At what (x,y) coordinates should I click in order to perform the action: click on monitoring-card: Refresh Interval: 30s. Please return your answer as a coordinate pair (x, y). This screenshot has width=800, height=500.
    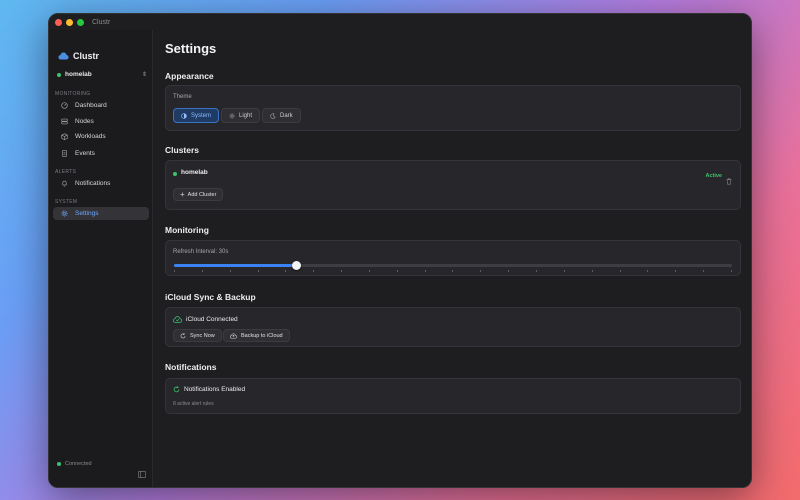
    Looking at the image, I should click on (453, 258).